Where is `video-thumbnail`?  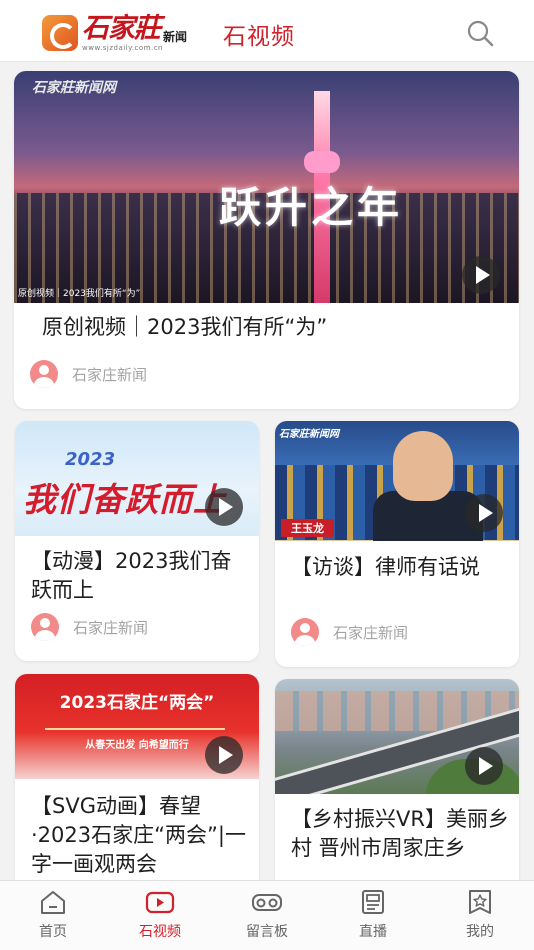
video-thumbnail is located at coordinates (397, 736).